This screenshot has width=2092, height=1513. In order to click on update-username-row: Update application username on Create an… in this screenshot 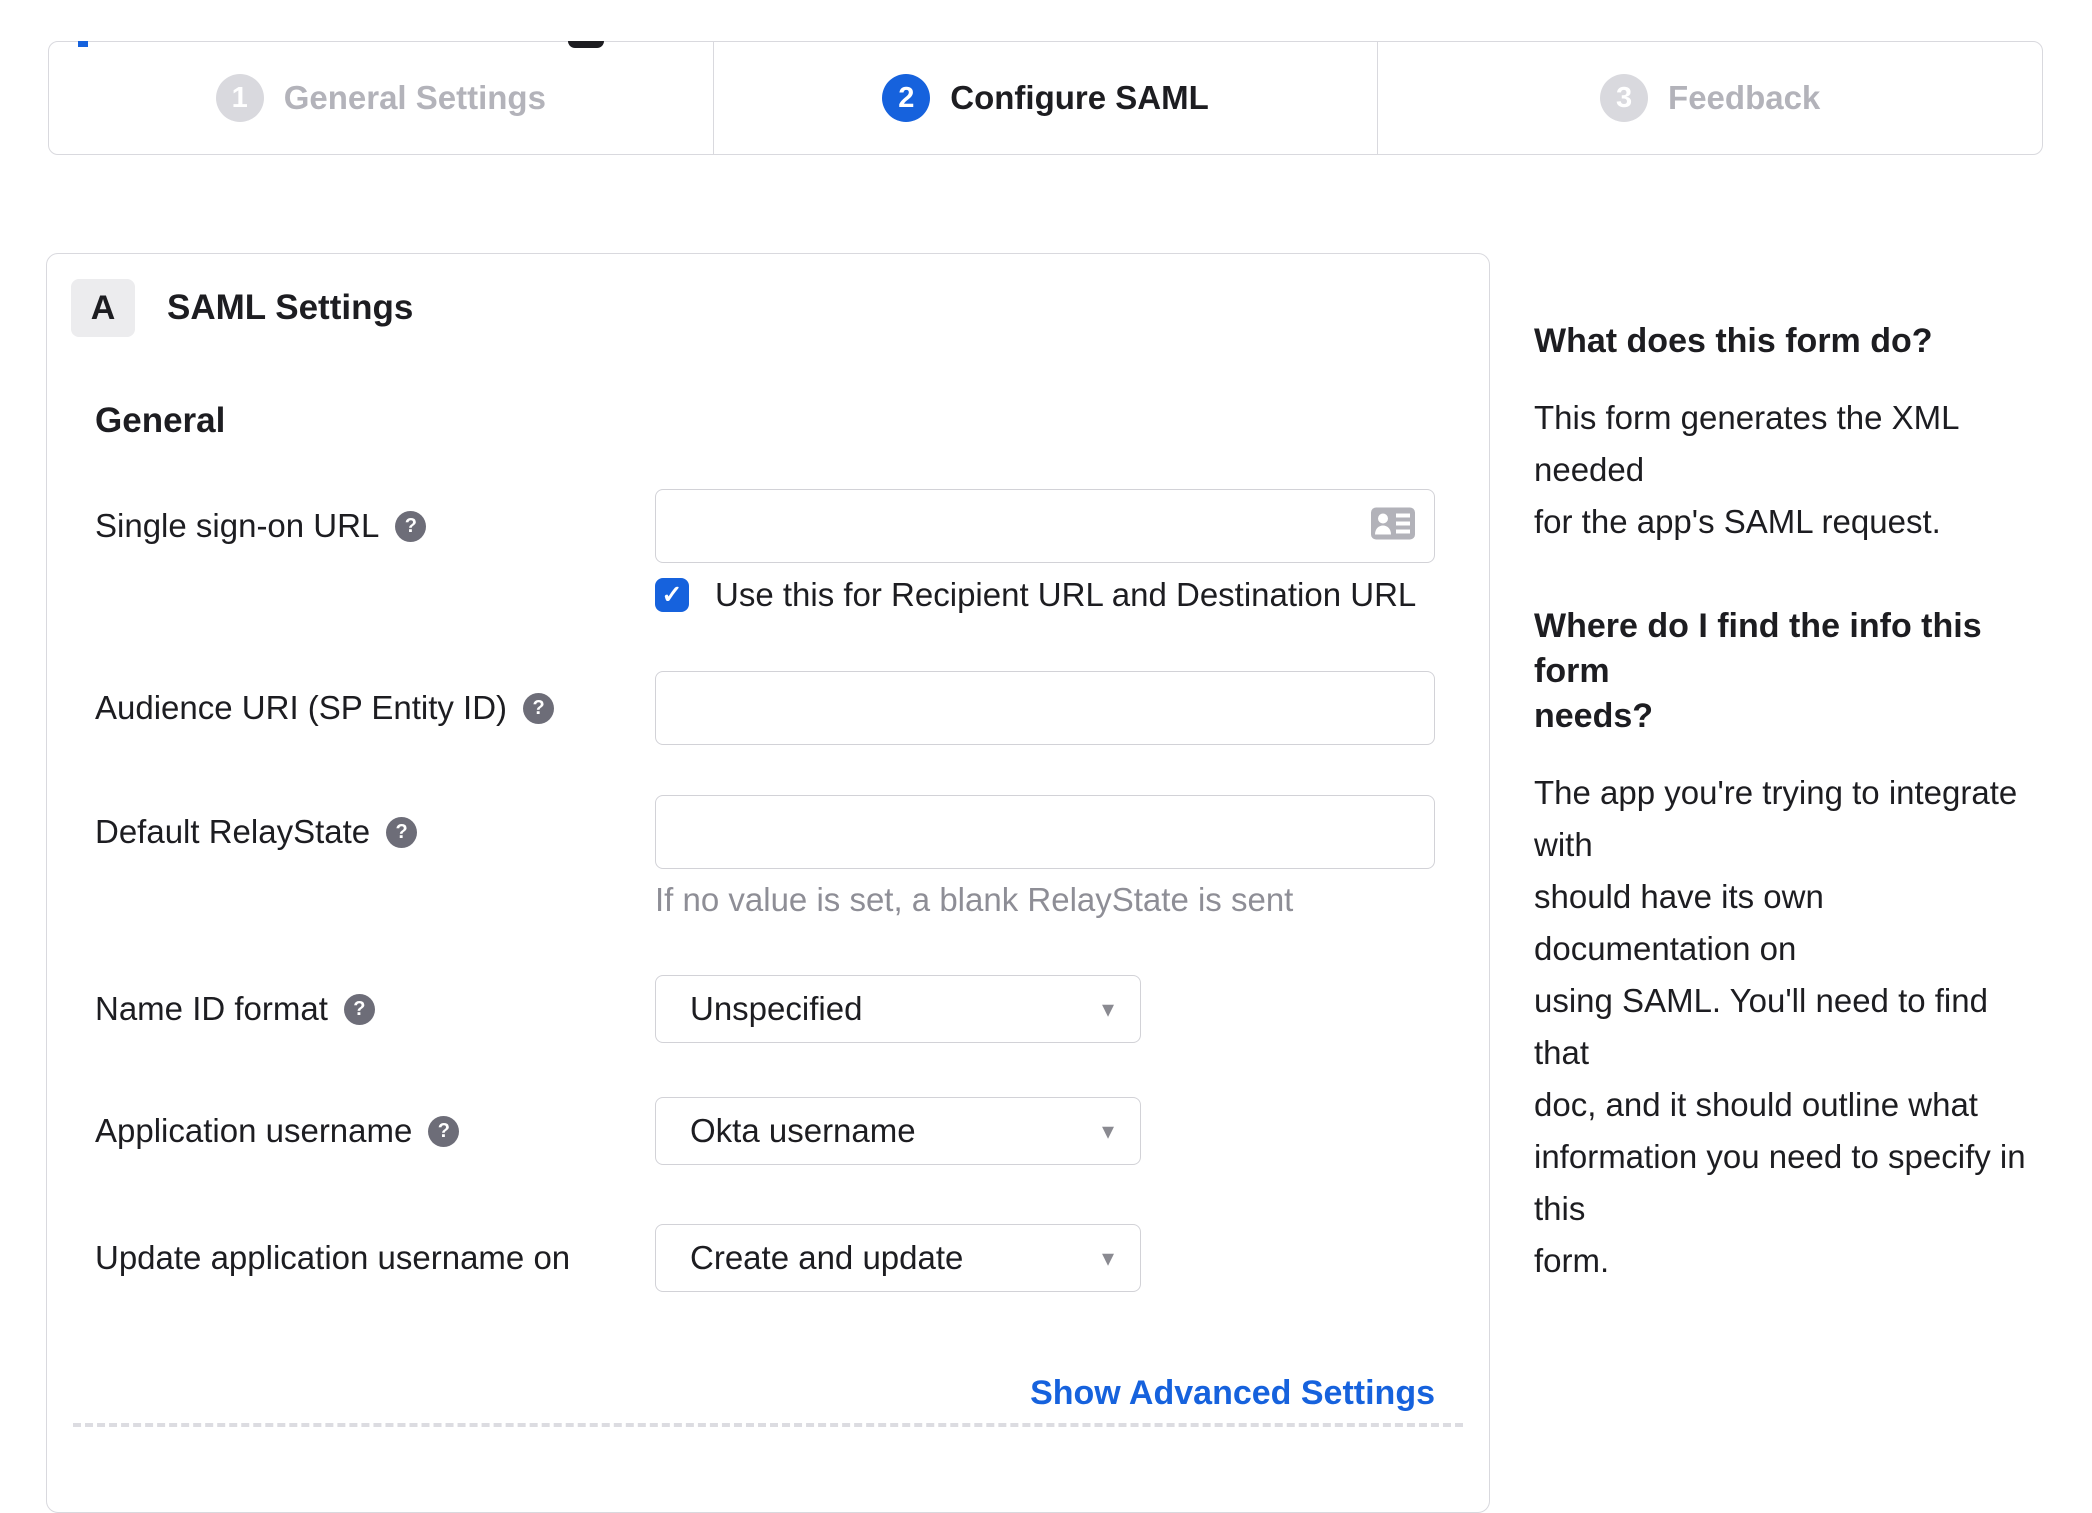, I will do `click(765, 1258)`.